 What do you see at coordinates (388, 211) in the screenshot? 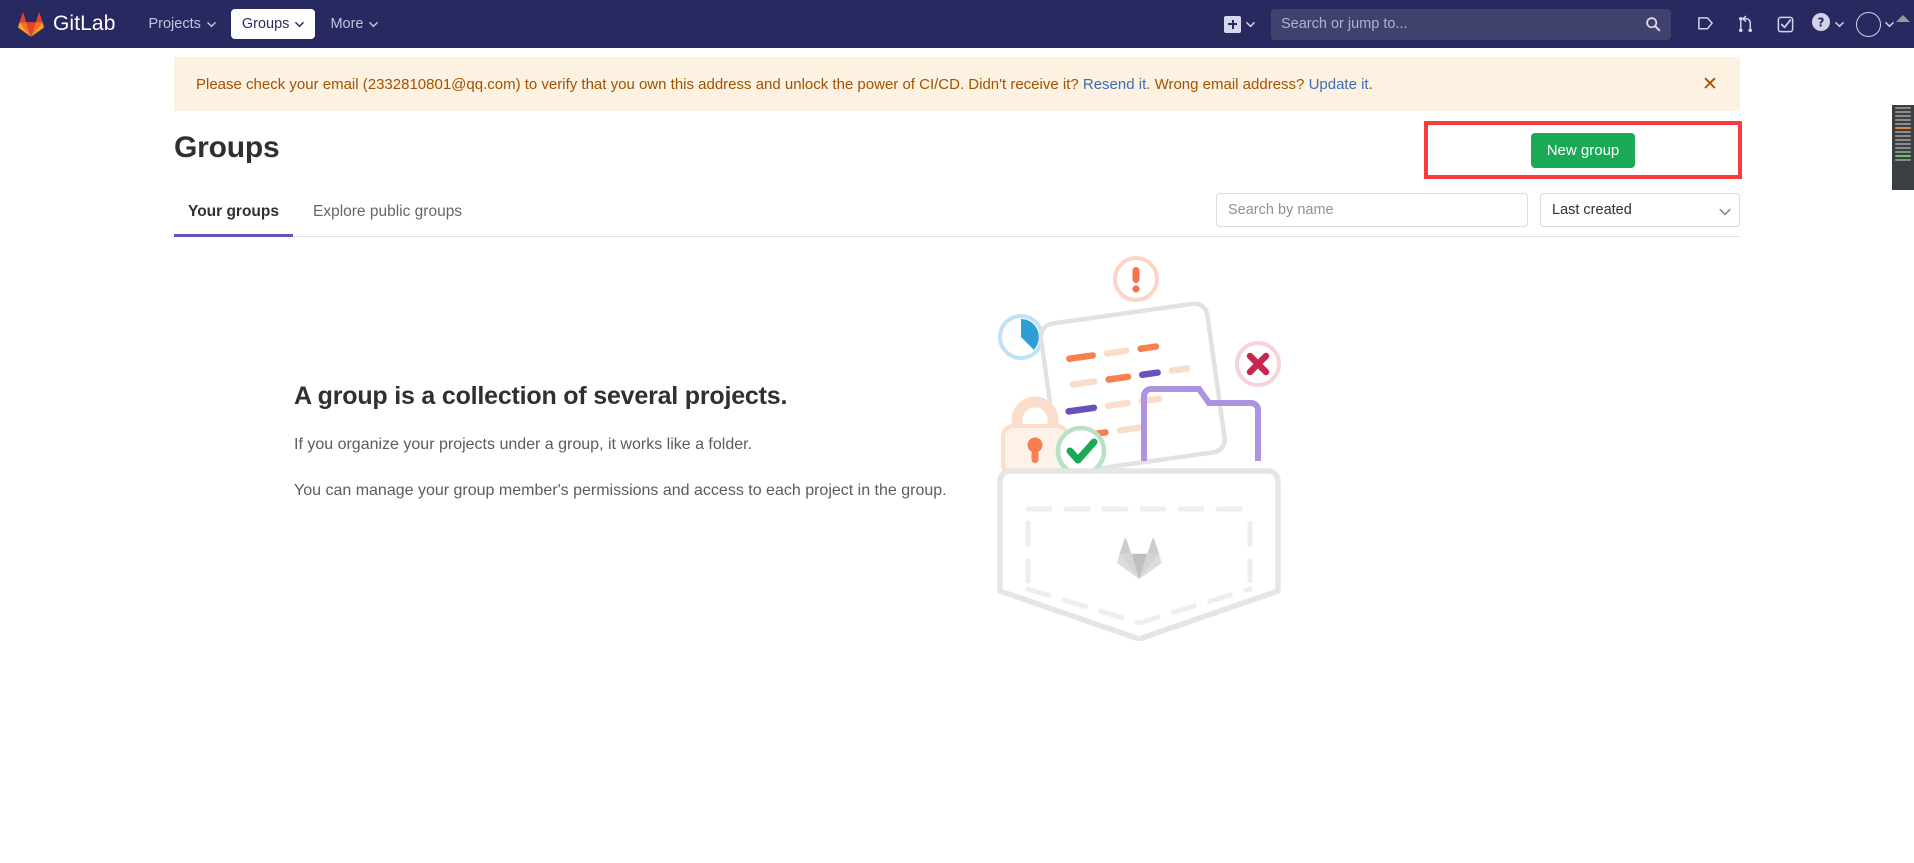
I see `tab-explore-public-groups-label: Explore public groups` at bounding box center [388, 211].